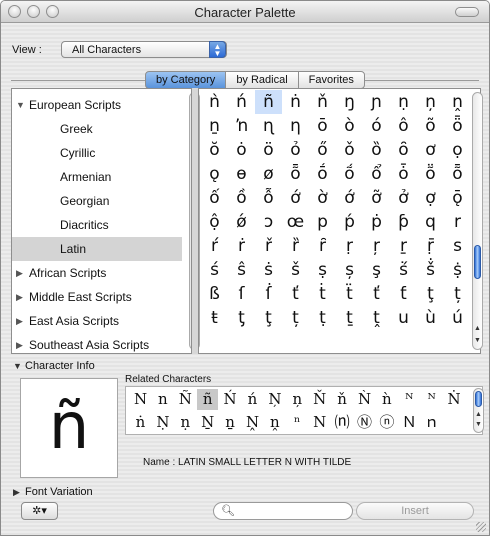 The image size is (490, 536). Describe the element at coordinates (97, 297) in the screenshot. I see `category-middle-east-scripts: ▶ Middle East Scripts` at that location.